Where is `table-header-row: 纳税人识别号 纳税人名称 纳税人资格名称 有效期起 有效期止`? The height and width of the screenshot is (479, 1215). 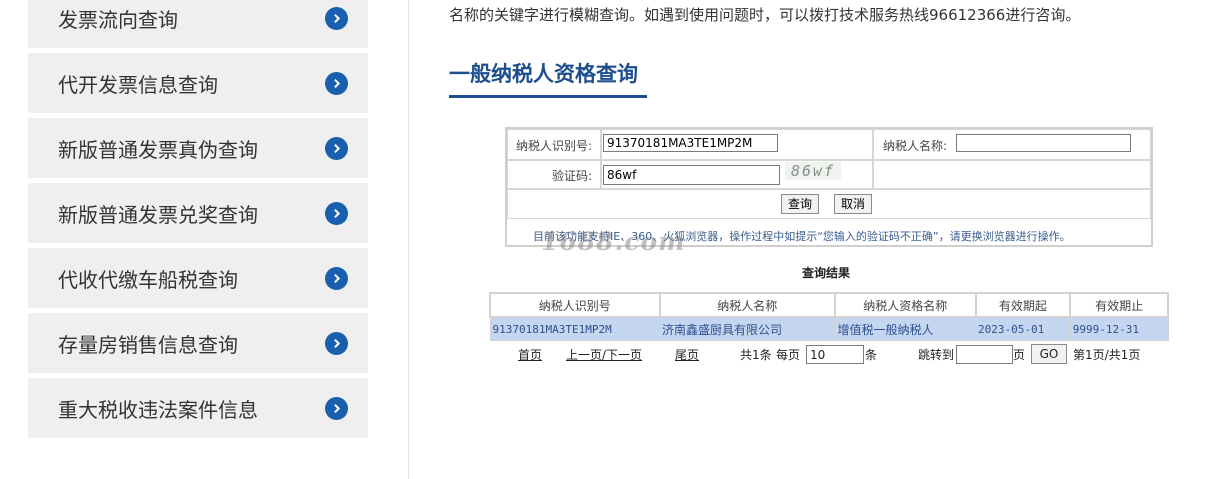
table-header-row: 纳税人识别号 纳税人名称 纳税人资格名称 有效期起 有效期止 is located at coordinates (829, 305).